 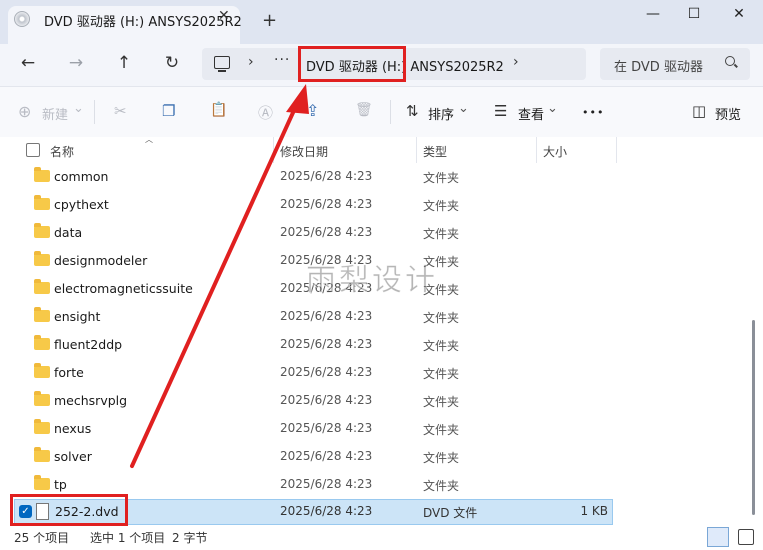 What do you see at coordinates (214, 286) in the screenshot?
I see `arrow-shaft` at bounding box center [214, 286].